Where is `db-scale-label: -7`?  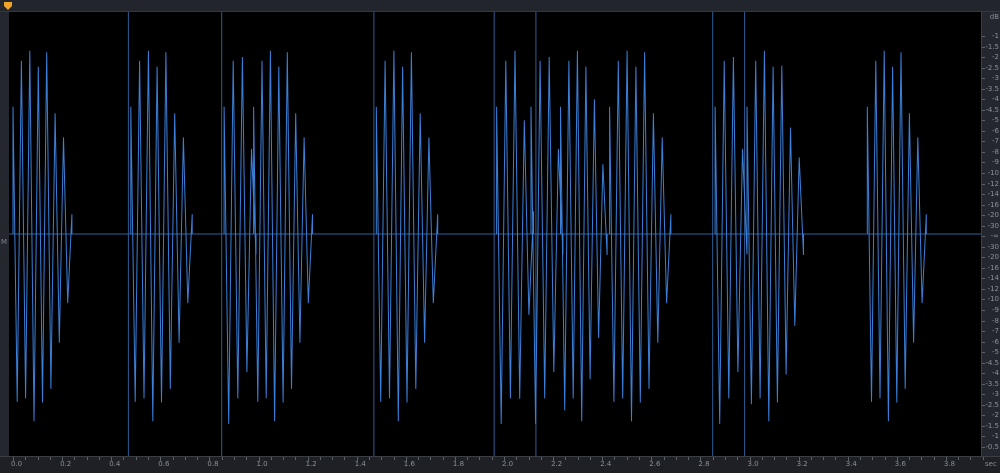
db-scale-label: -7 is located at coordinates (995, 331).